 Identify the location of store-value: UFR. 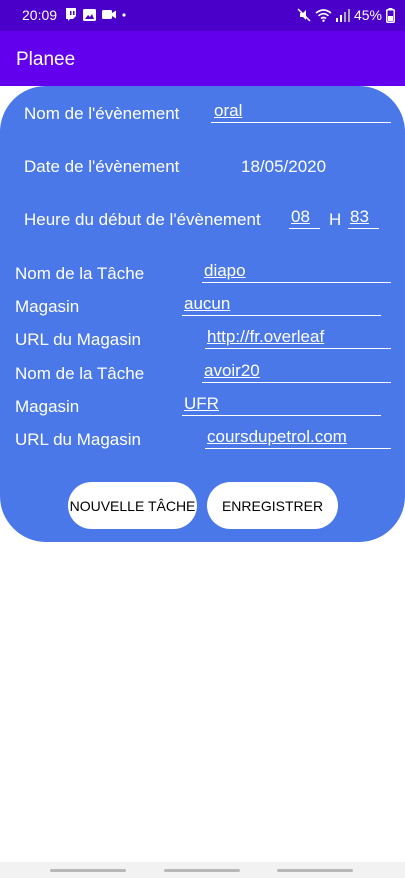
(201, 403).